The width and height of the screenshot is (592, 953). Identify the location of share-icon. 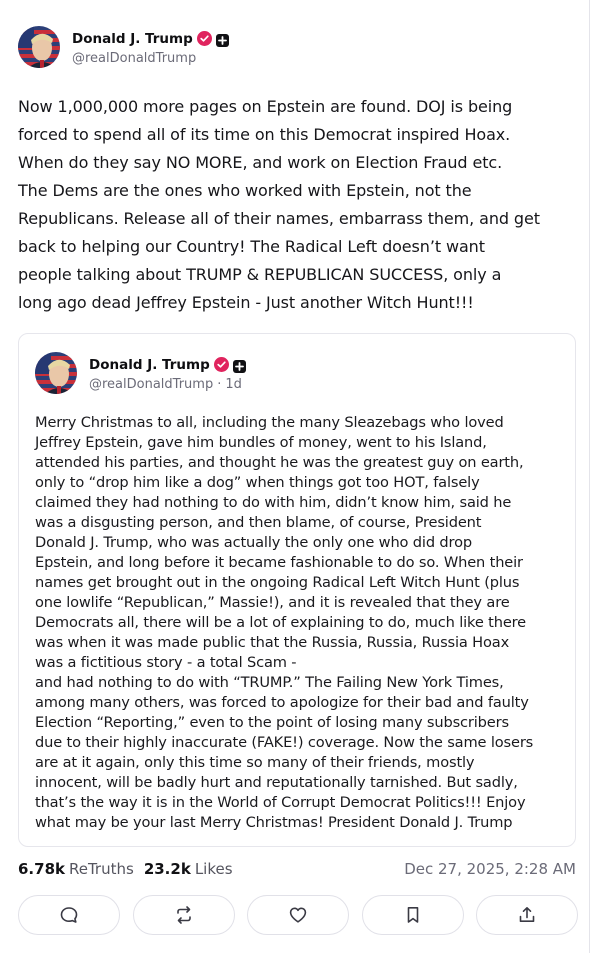
(527, 915).